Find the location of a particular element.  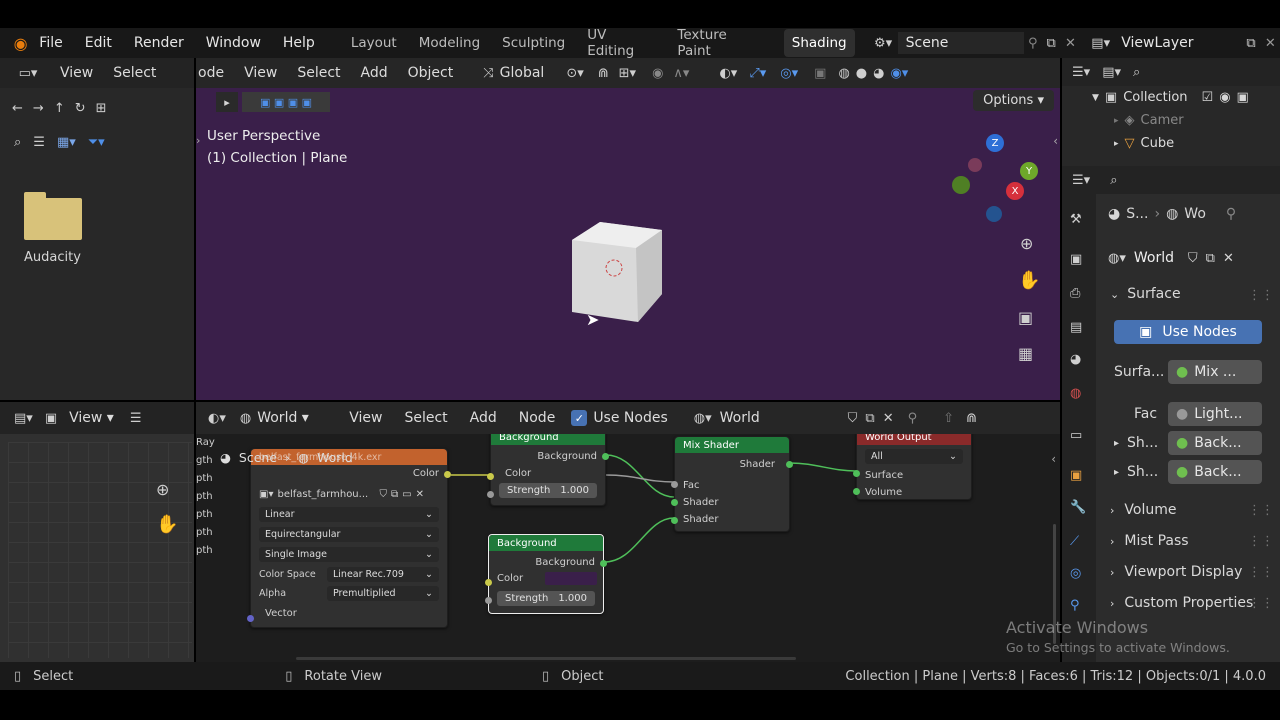

scene-name: Scene is located at coordinates (961, 43).